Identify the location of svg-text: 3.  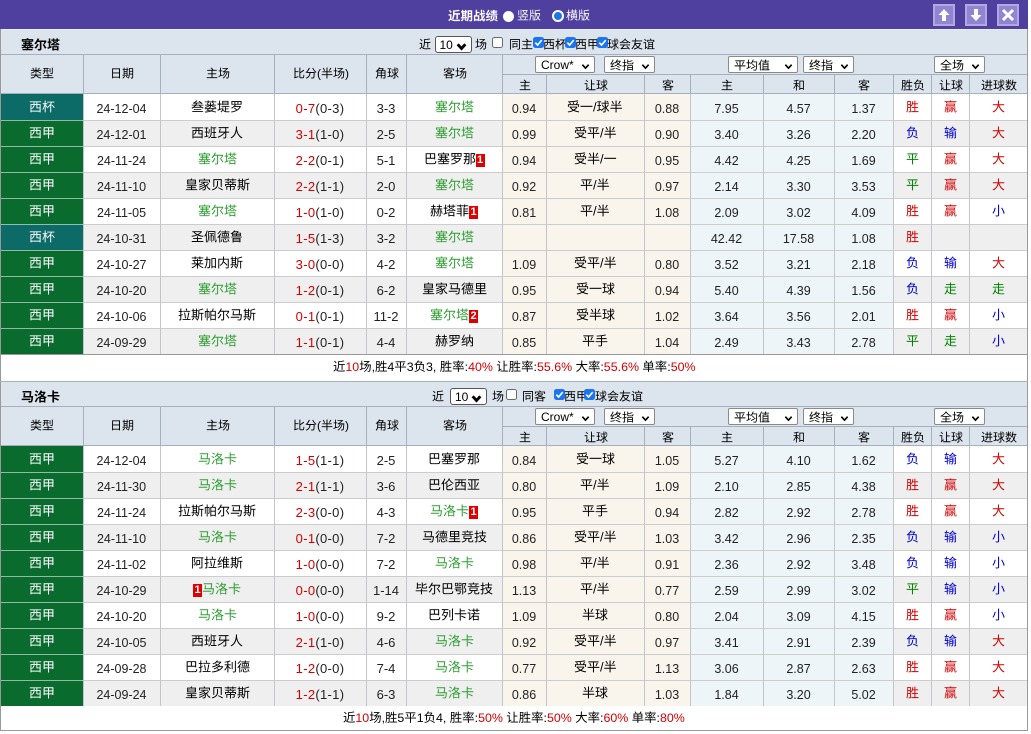
(409, 367).